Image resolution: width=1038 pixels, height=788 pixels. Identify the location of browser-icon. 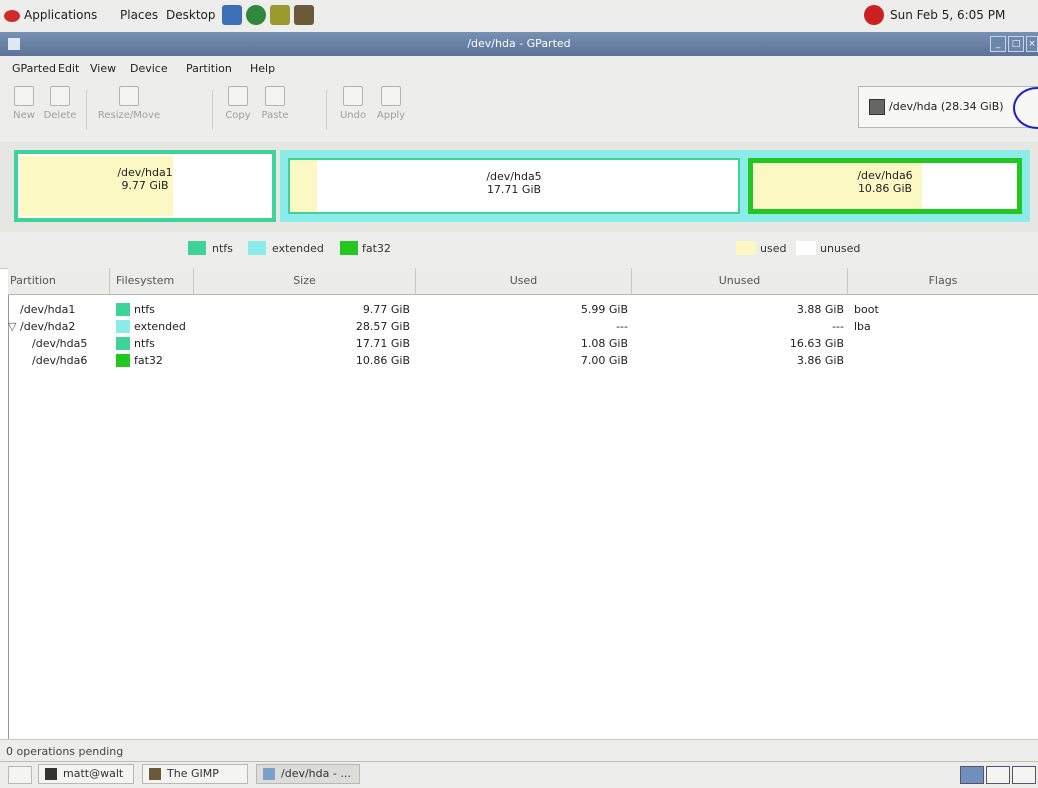
(232, 15).